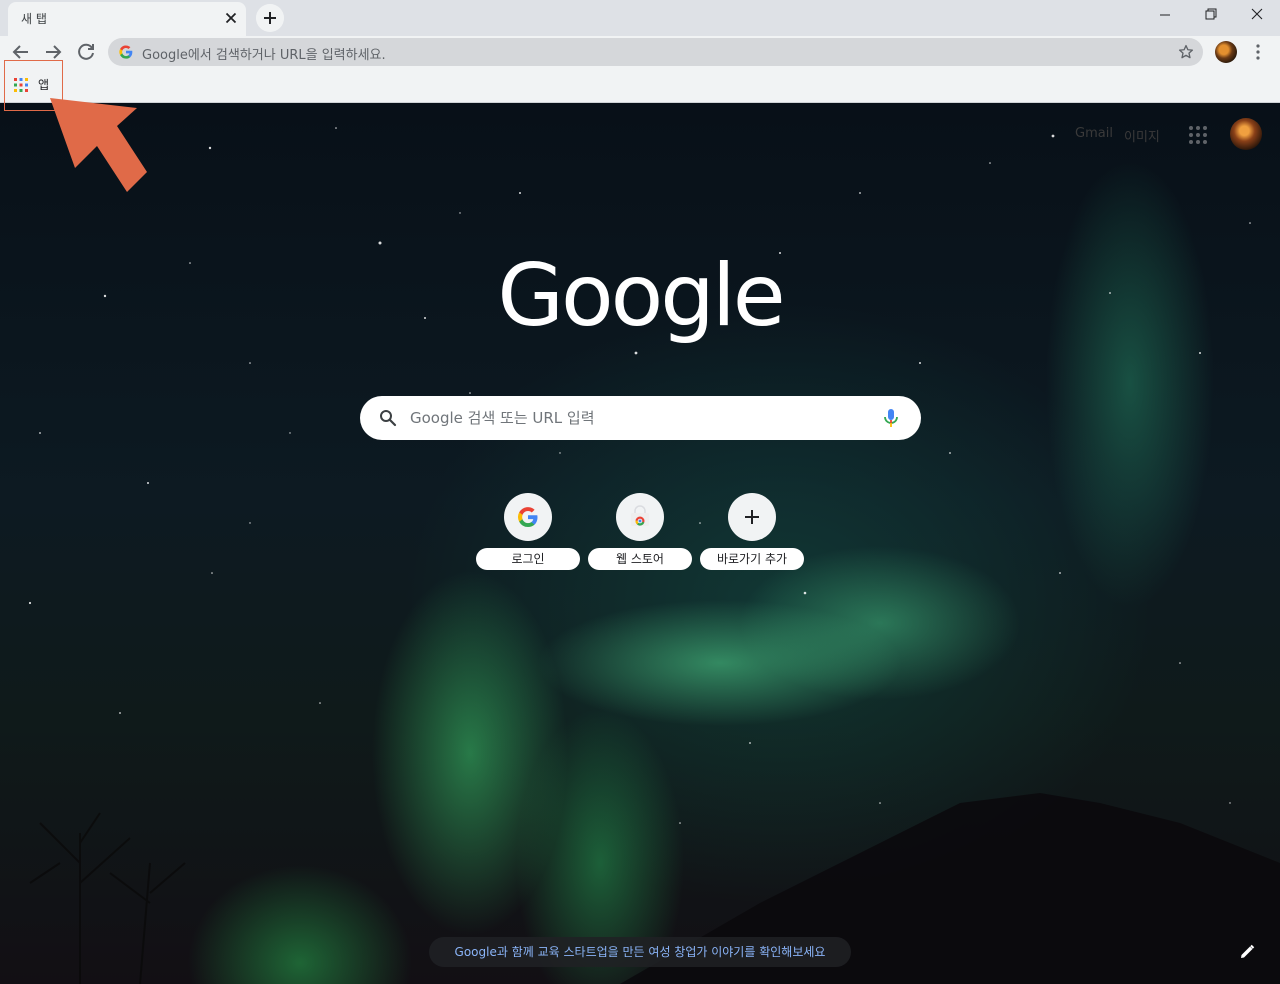 This screenshot has width=1280, height=984. I want to click on bookmark-star-icon, so click(1186, 52).